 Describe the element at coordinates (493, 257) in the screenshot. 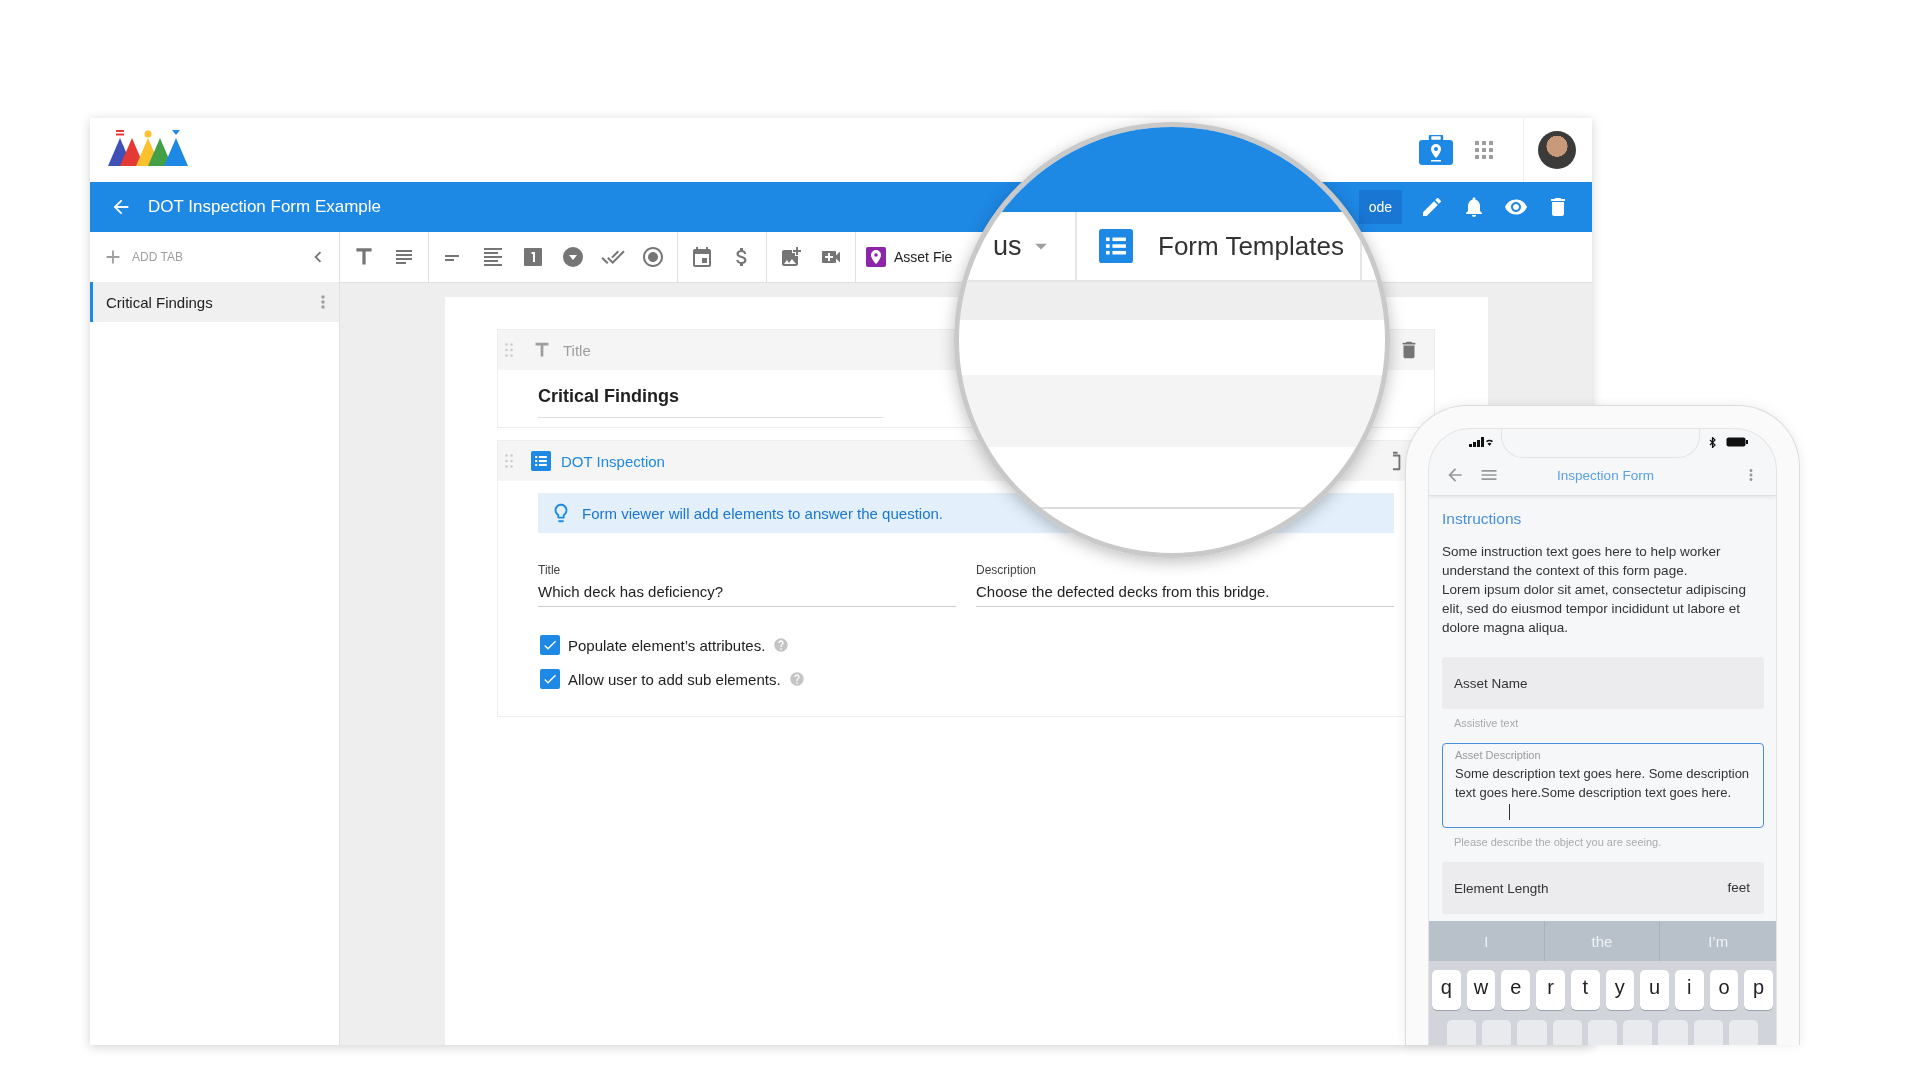

I see `paragraph-icon` at that location.